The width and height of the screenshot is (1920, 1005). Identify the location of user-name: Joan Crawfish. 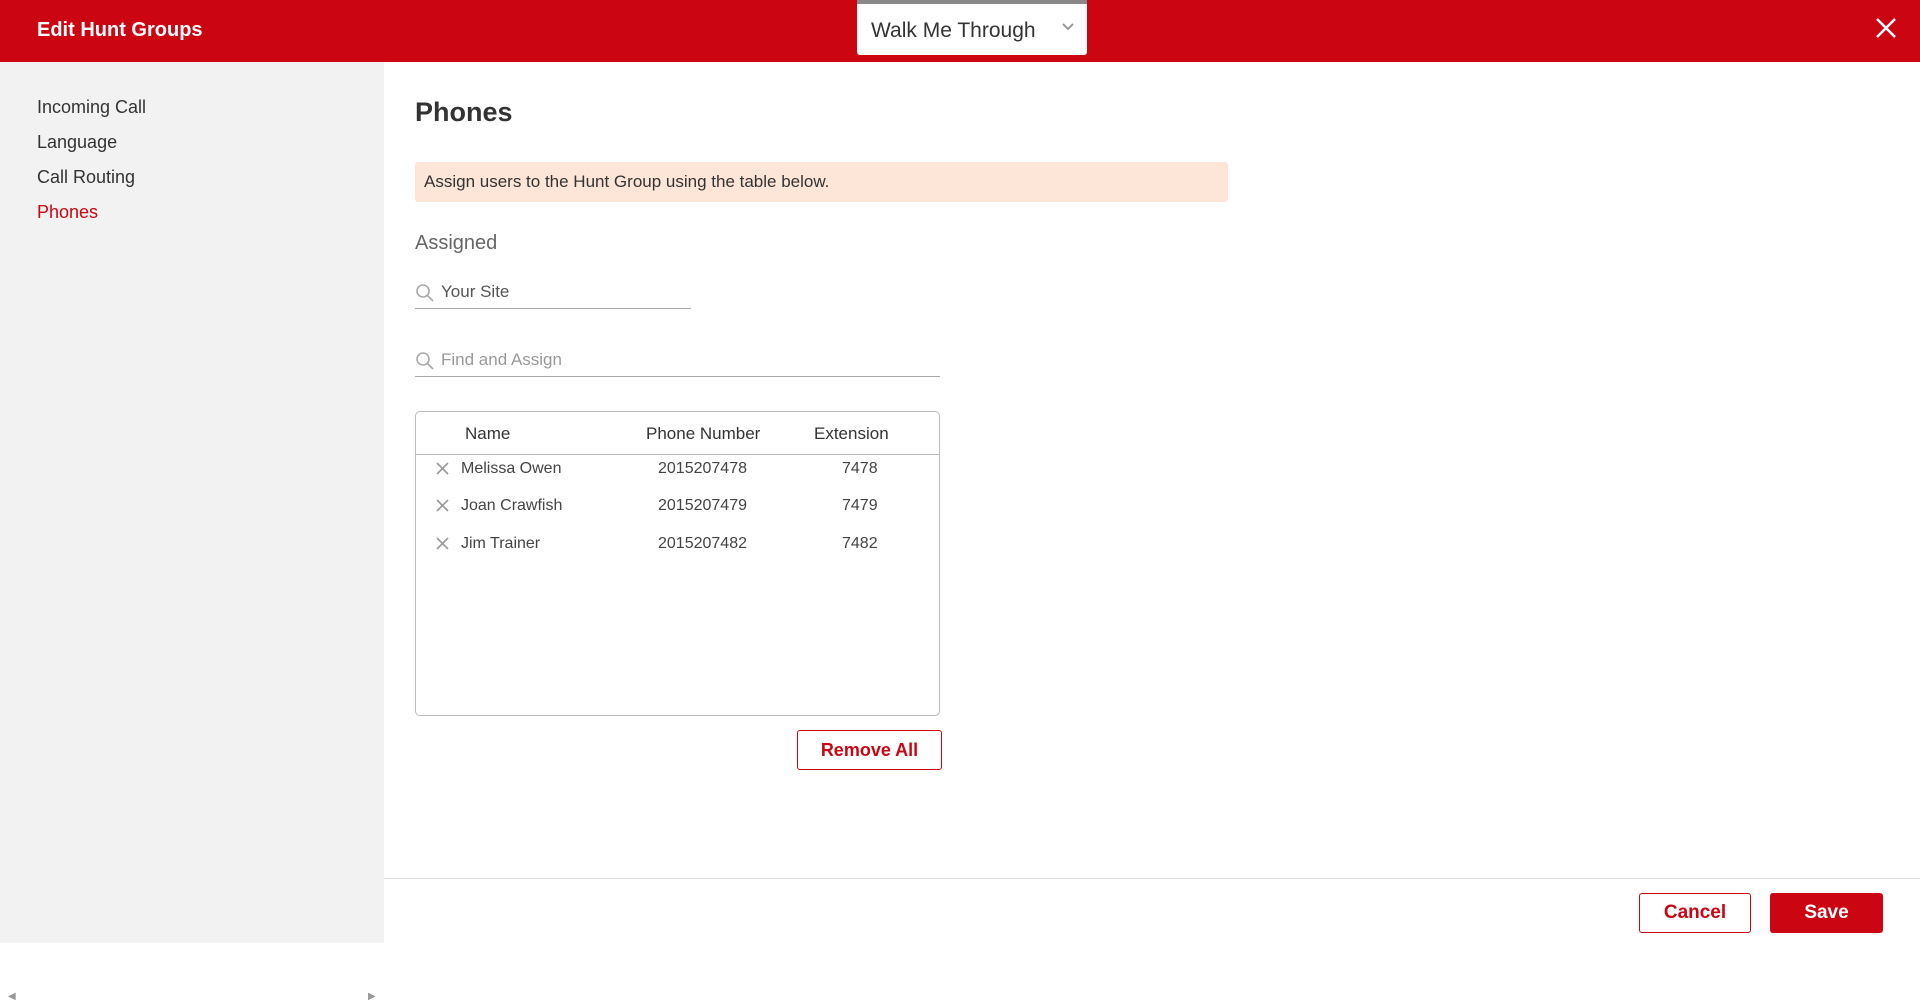
(512, 505).